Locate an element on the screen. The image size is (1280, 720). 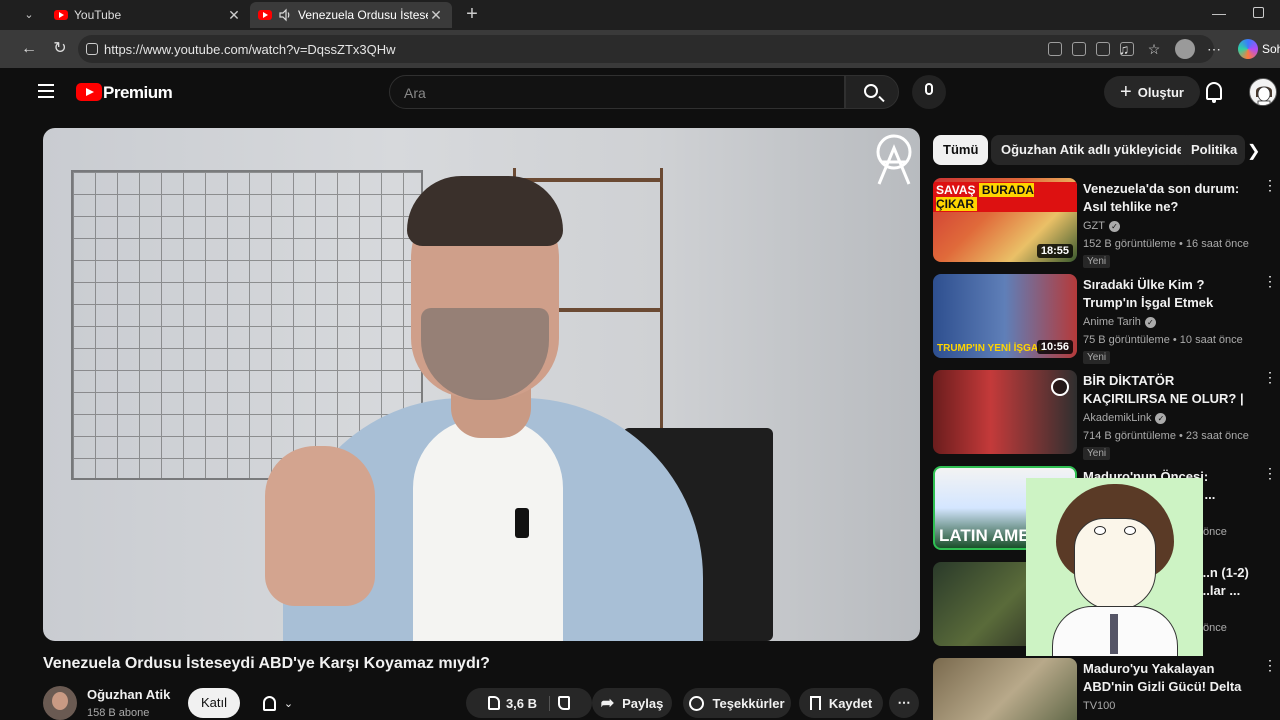
watch-later-clock-icon is located at coordinates (1060, 387).